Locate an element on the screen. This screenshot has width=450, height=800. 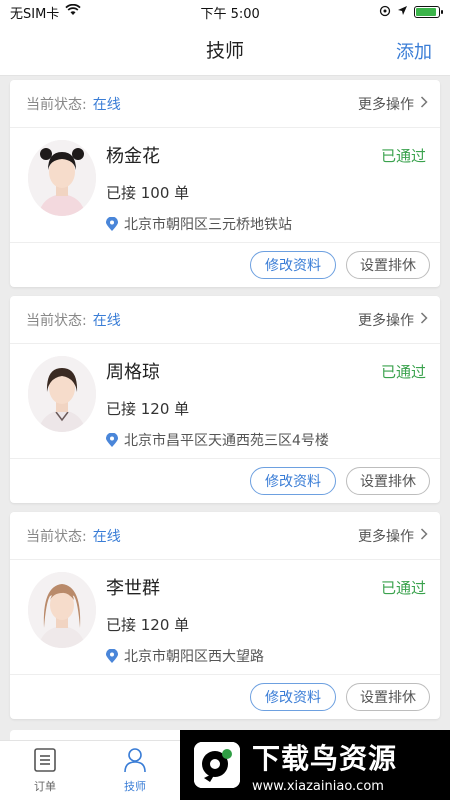
tab-orders: 订单 is located at coordinates (45, 770).